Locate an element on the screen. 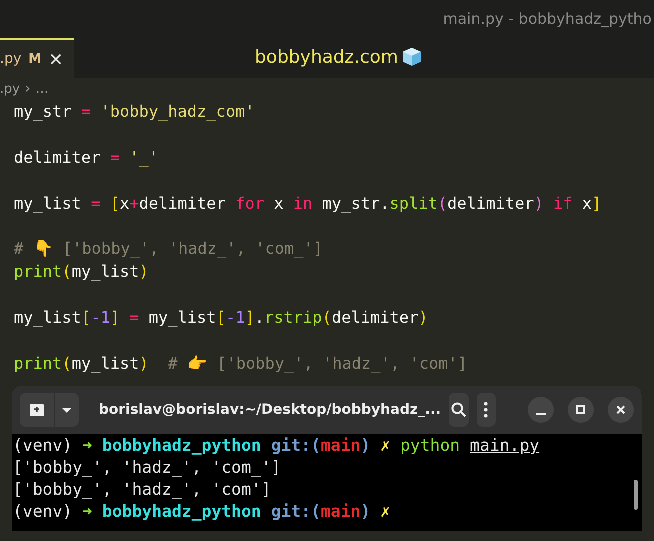  menu-button is located at coordinates (486, 410).